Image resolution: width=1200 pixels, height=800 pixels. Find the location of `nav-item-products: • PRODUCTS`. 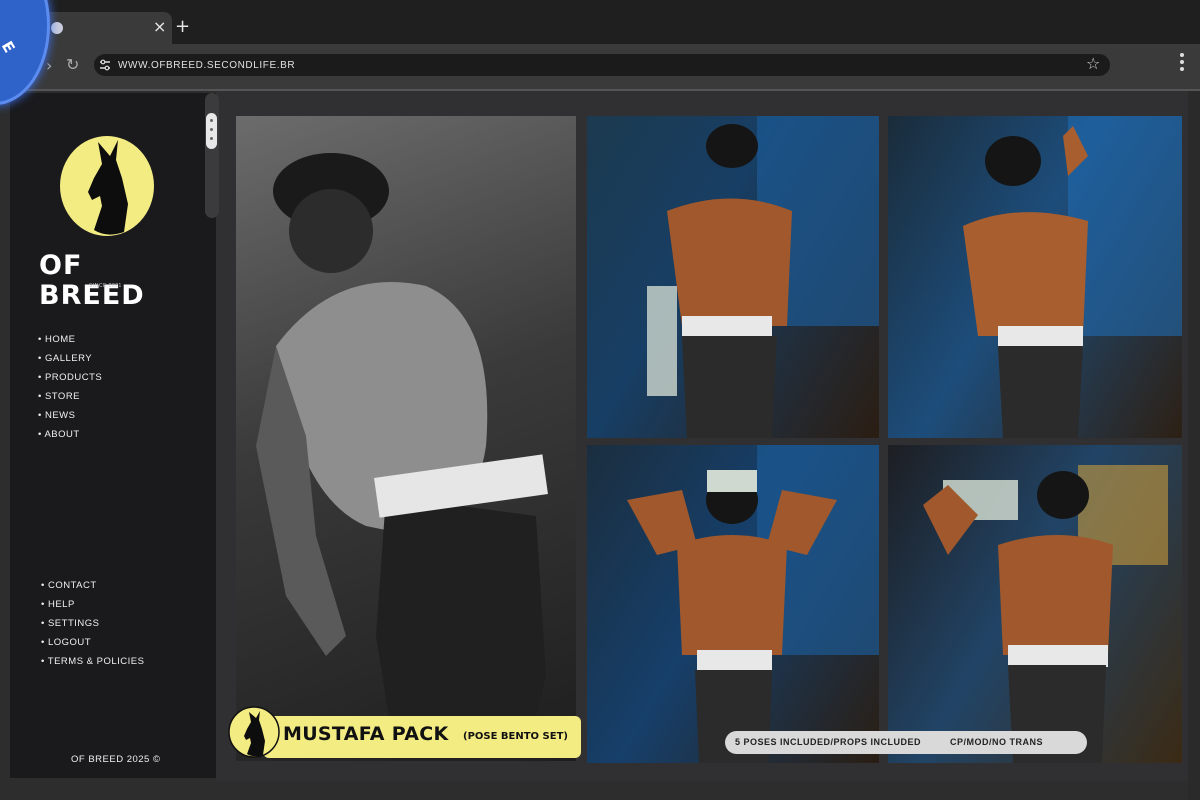

nav-item-products: • PRODUCTS is located at coordinates (70, 380).